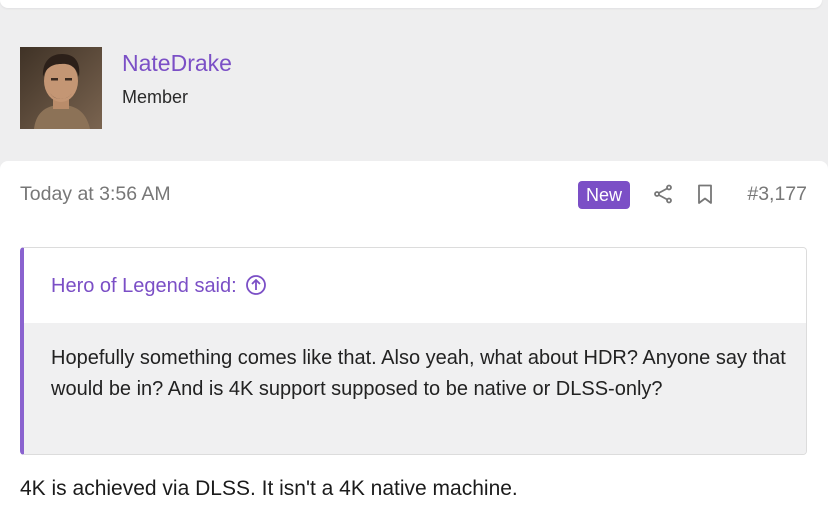  I want to click on previous-post-card, so click(411, 4).